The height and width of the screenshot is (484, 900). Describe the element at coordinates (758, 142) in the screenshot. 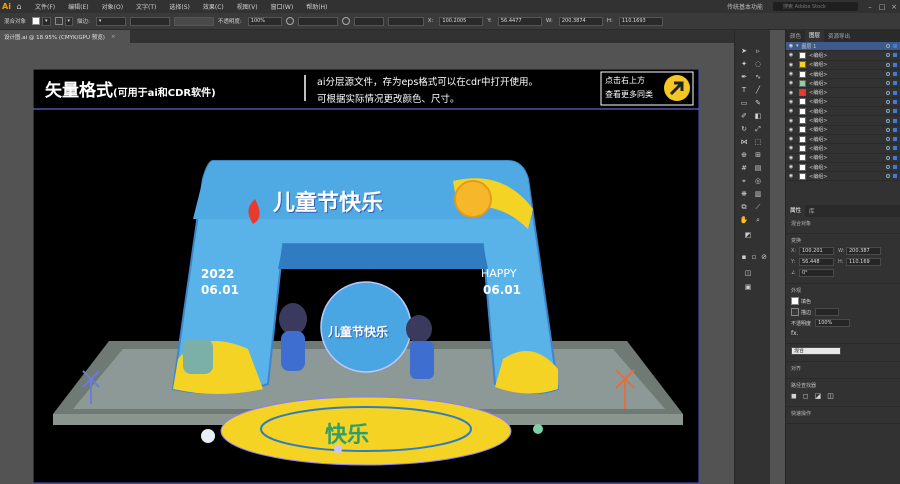

I see `free-transform-icon: ⬚` at that location.